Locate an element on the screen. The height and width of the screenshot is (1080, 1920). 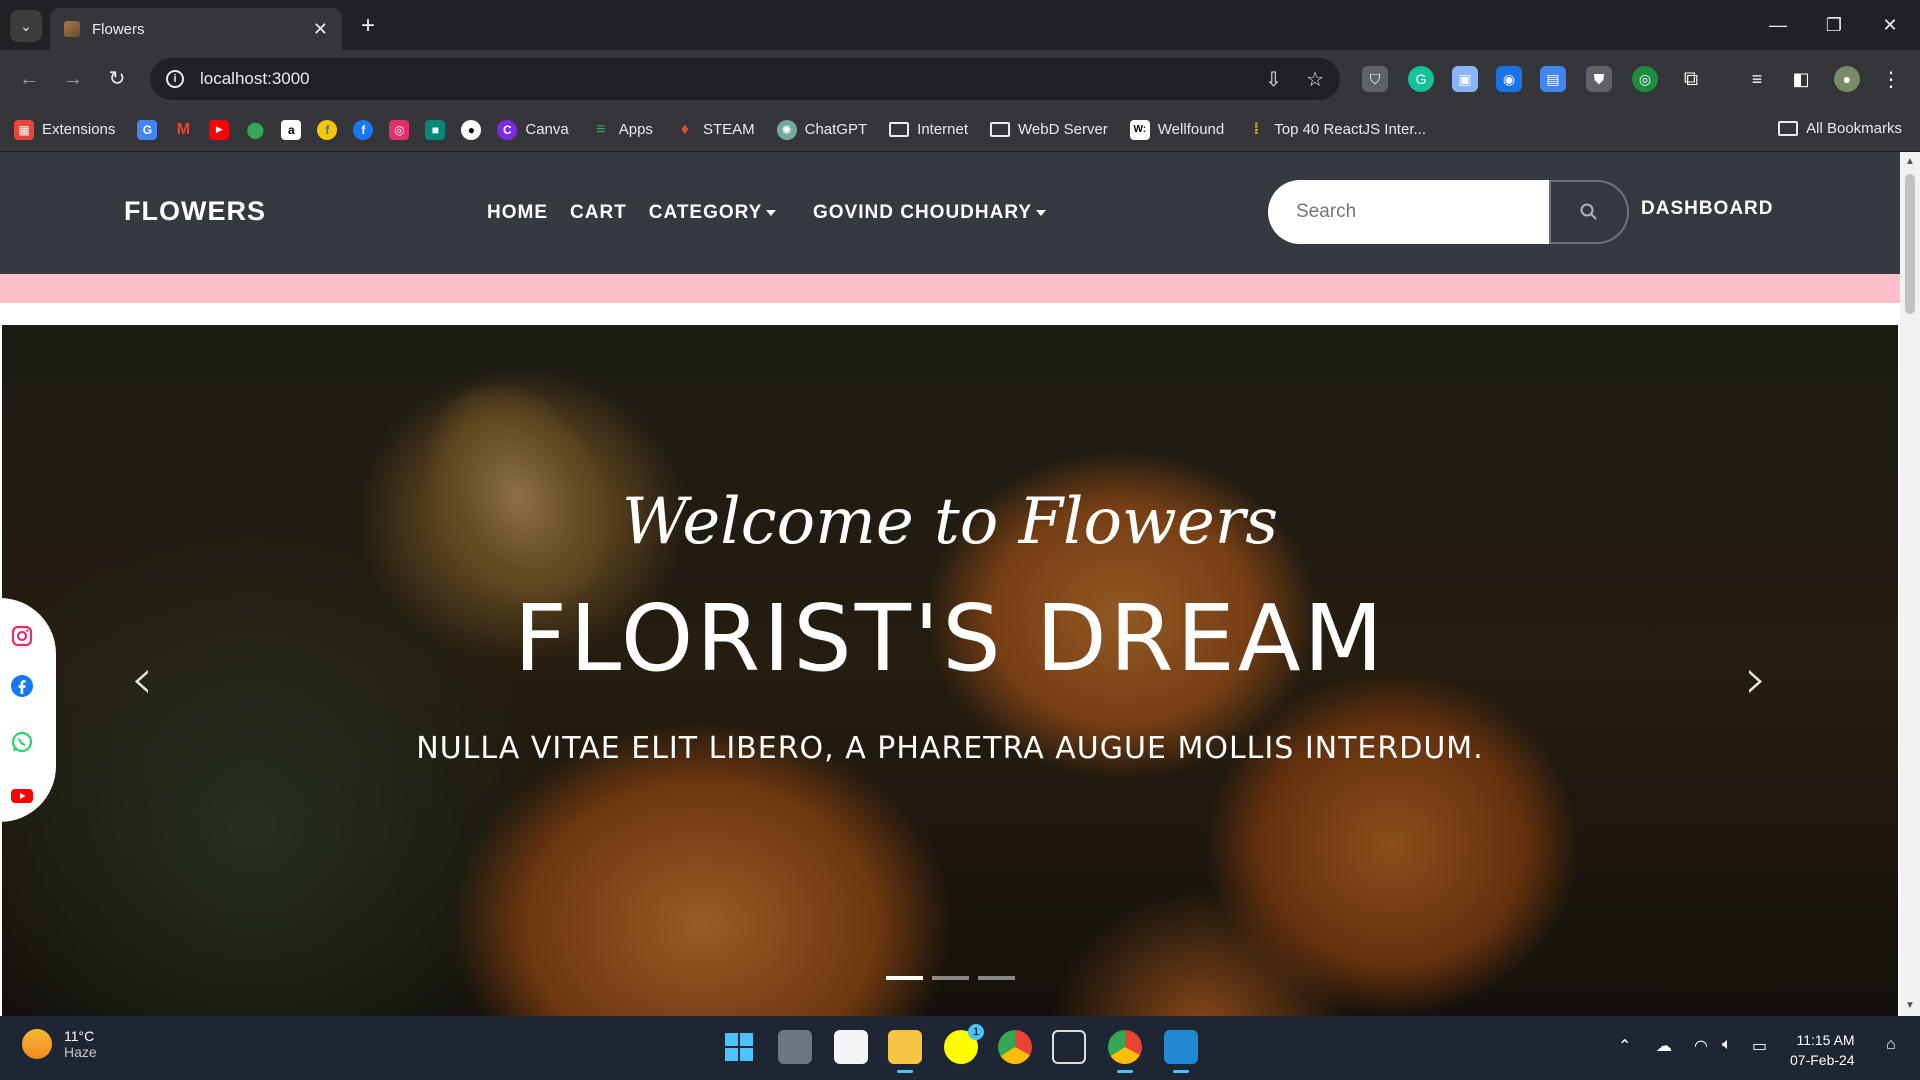
task-view-icon is located at coordinates (795, 1047).